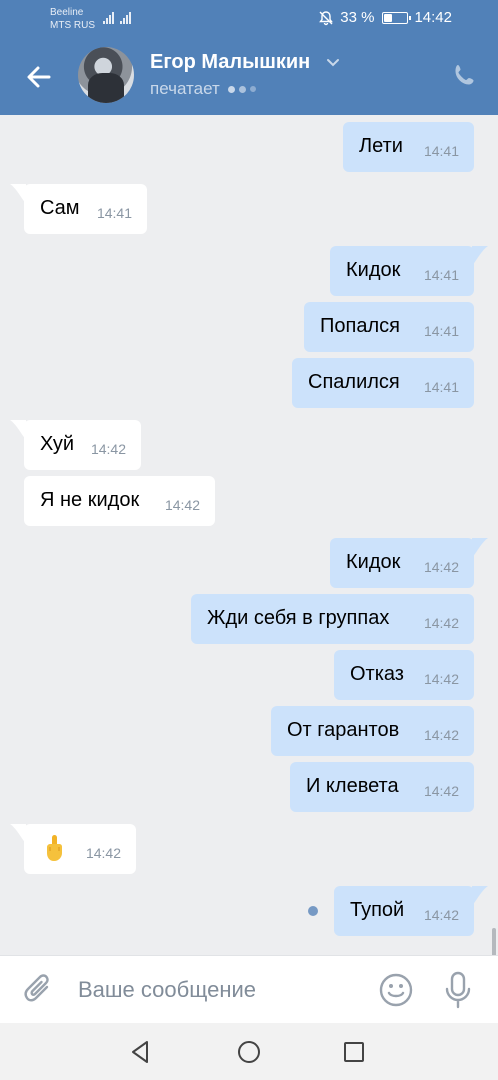 Image resolution: width=498 pixels, height=1080 pixels. I want to click on square-recent-icon, so click(354, 1052).